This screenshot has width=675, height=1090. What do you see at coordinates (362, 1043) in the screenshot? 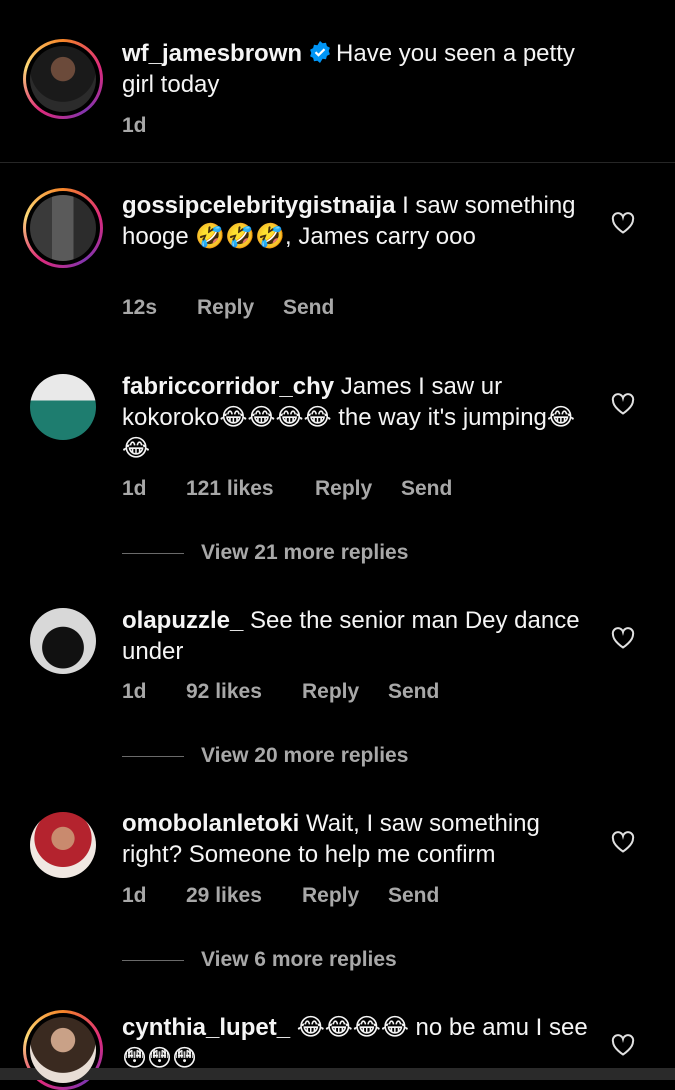
I see `comment-text: cynthia_lupet_ 😂😂😂😂 no be amu I see 😳😳😳` at bounding box center [362, 1043].